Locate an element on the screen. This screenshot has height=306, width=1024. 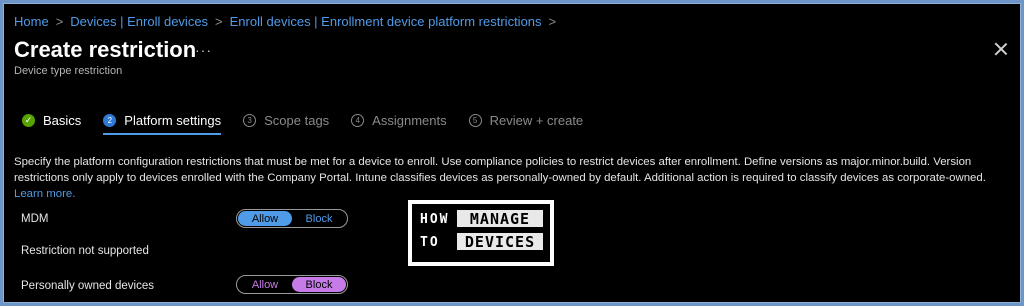
personally-owned-block-option: Block is located at coordinates (319, 284).